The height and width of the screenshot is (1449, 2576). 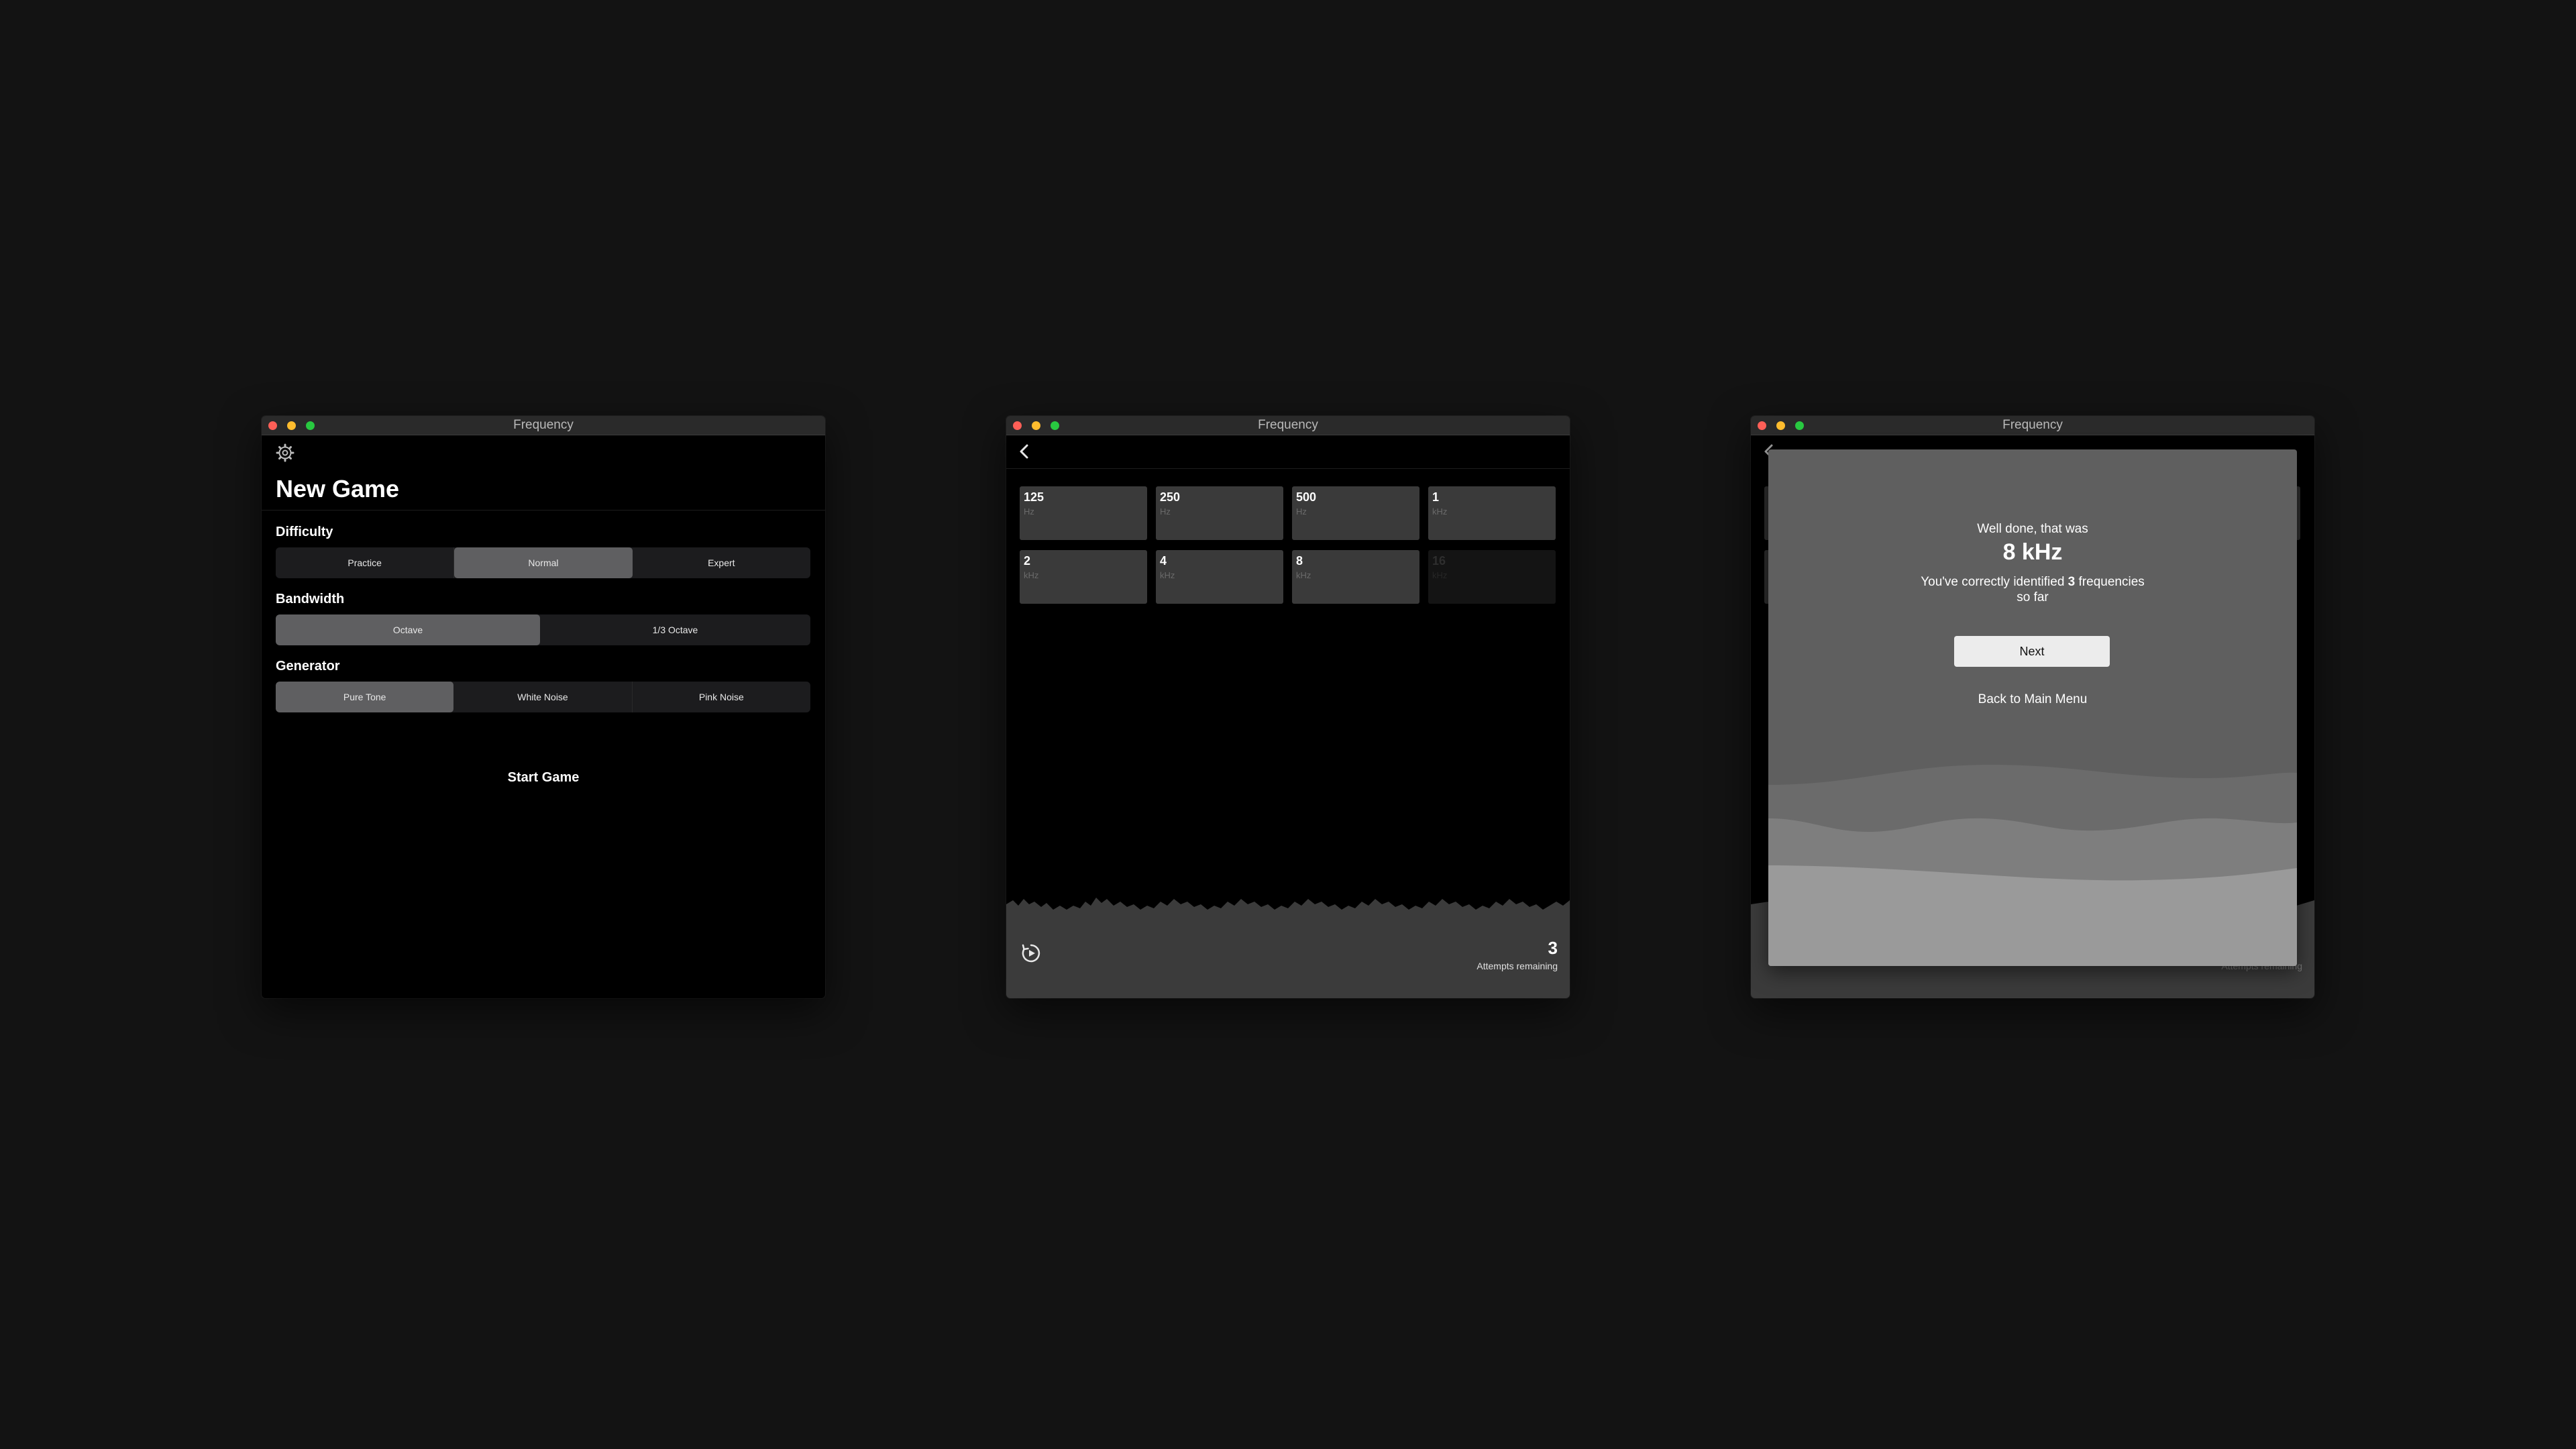 What do you see at coordinates (1031, 953) in the screenshot?
I see `replay-icon` at bounding box center [1031, 953].